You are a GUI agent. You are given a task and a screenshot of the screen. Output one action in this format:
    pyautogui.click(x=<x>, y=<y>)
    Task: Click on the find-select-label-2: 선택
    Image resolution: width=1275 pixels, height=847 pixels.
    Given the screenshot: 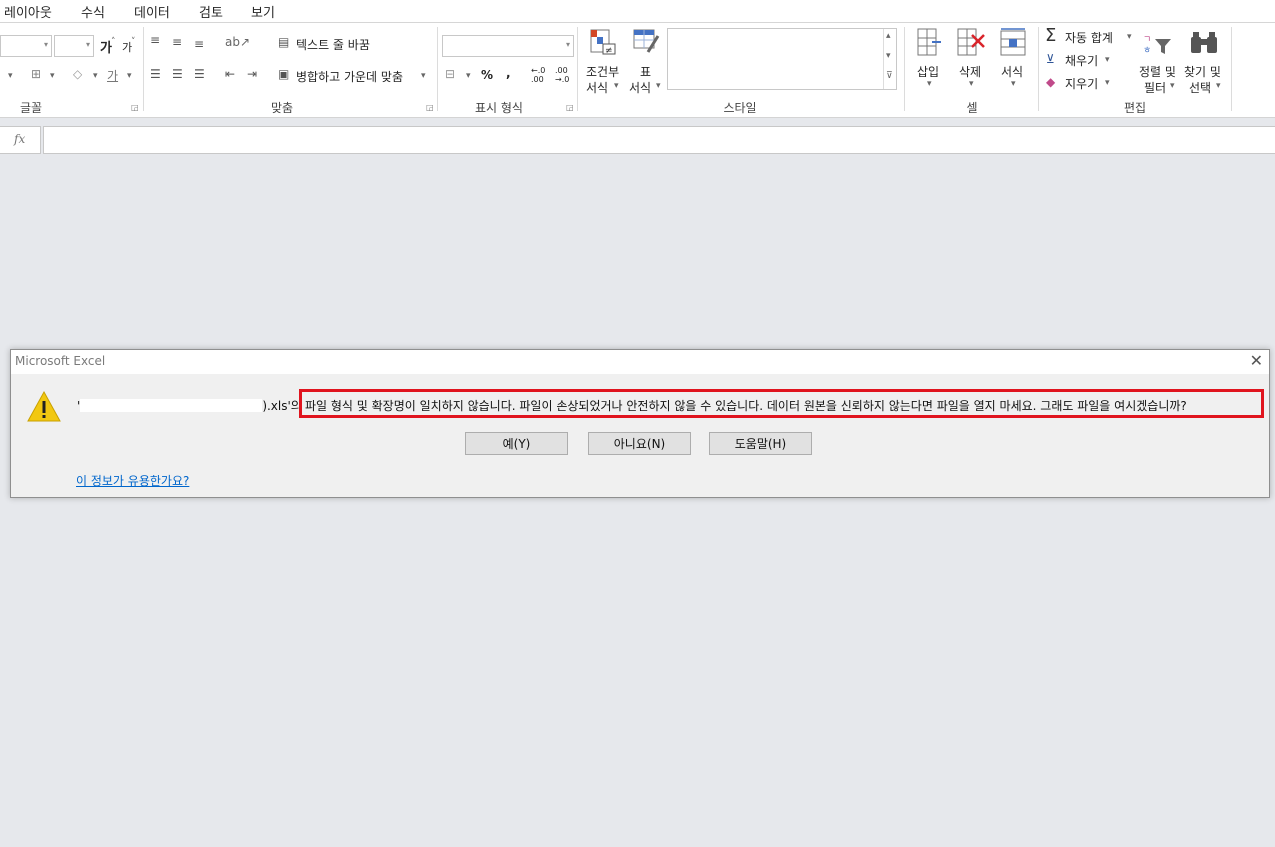 What is the action you would take?
    pyautogui.click(x=1200, y=87)
    